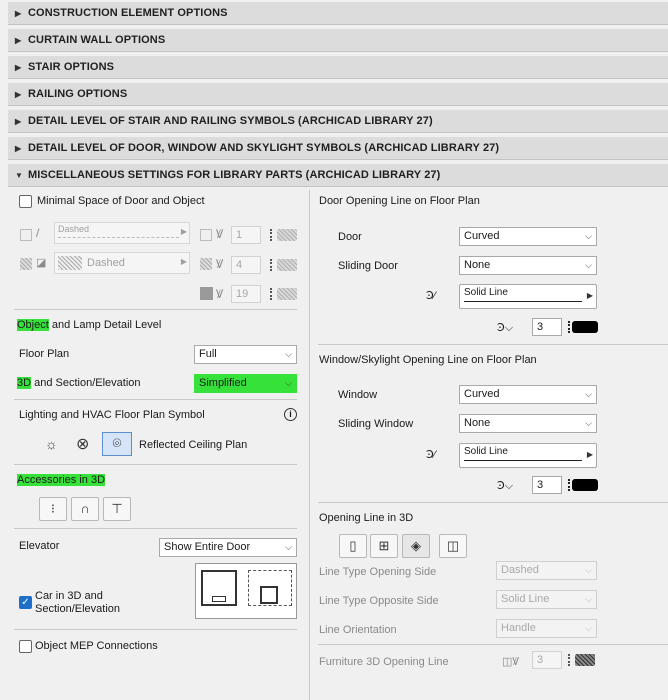  What do you see at coordinates (39, 546) in the screenshot?
I see `elevator-label: Elevator` at bounding box center [39, 546].